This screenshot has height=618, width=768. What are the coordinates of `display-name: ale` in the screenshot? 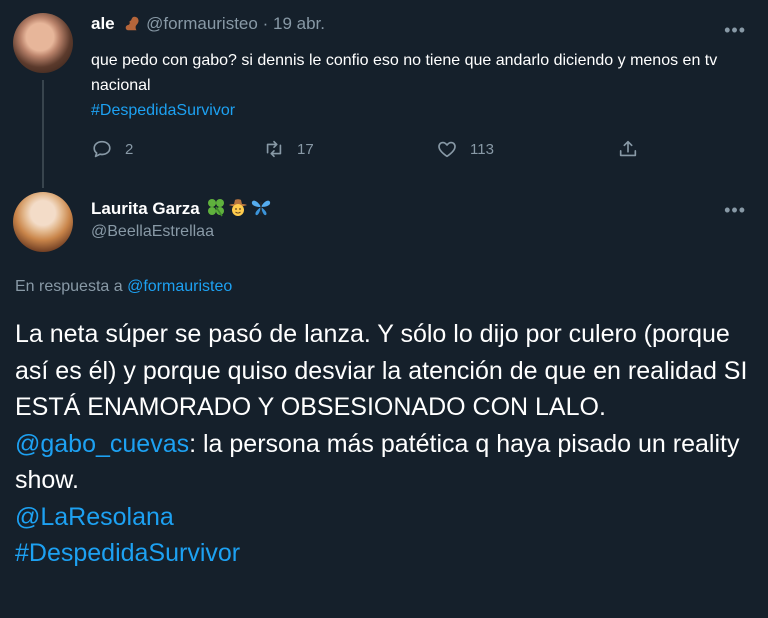 It's located at (103, 23).